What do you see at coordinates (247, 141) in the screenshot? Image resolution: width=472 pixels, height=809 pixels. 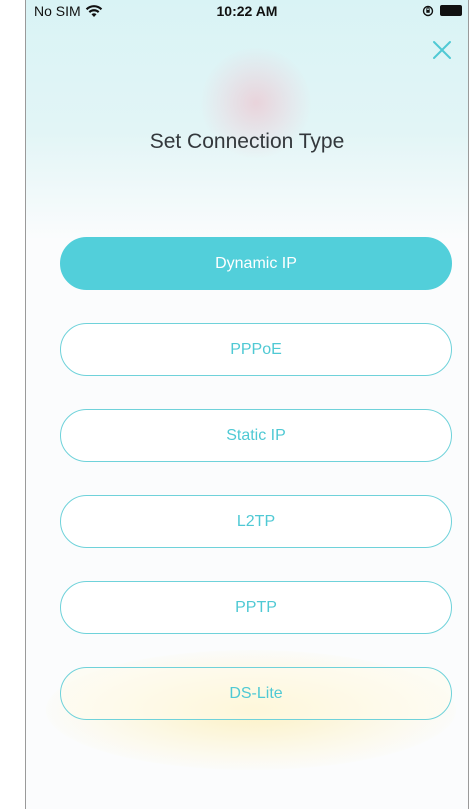 I see `page-title: Set Connection Type` at bounding box center [247, 141].